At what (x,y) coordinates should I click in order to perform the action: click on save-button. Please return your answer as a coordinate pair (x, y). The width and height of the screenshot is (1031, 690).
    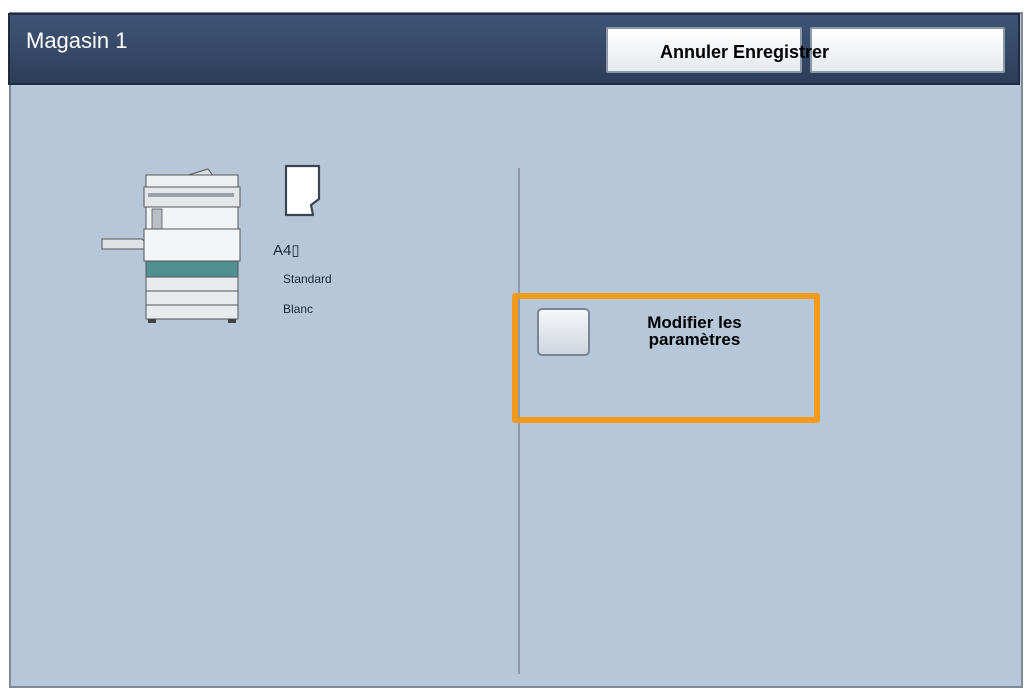
    Looking at the image, I should click on (907, 50).